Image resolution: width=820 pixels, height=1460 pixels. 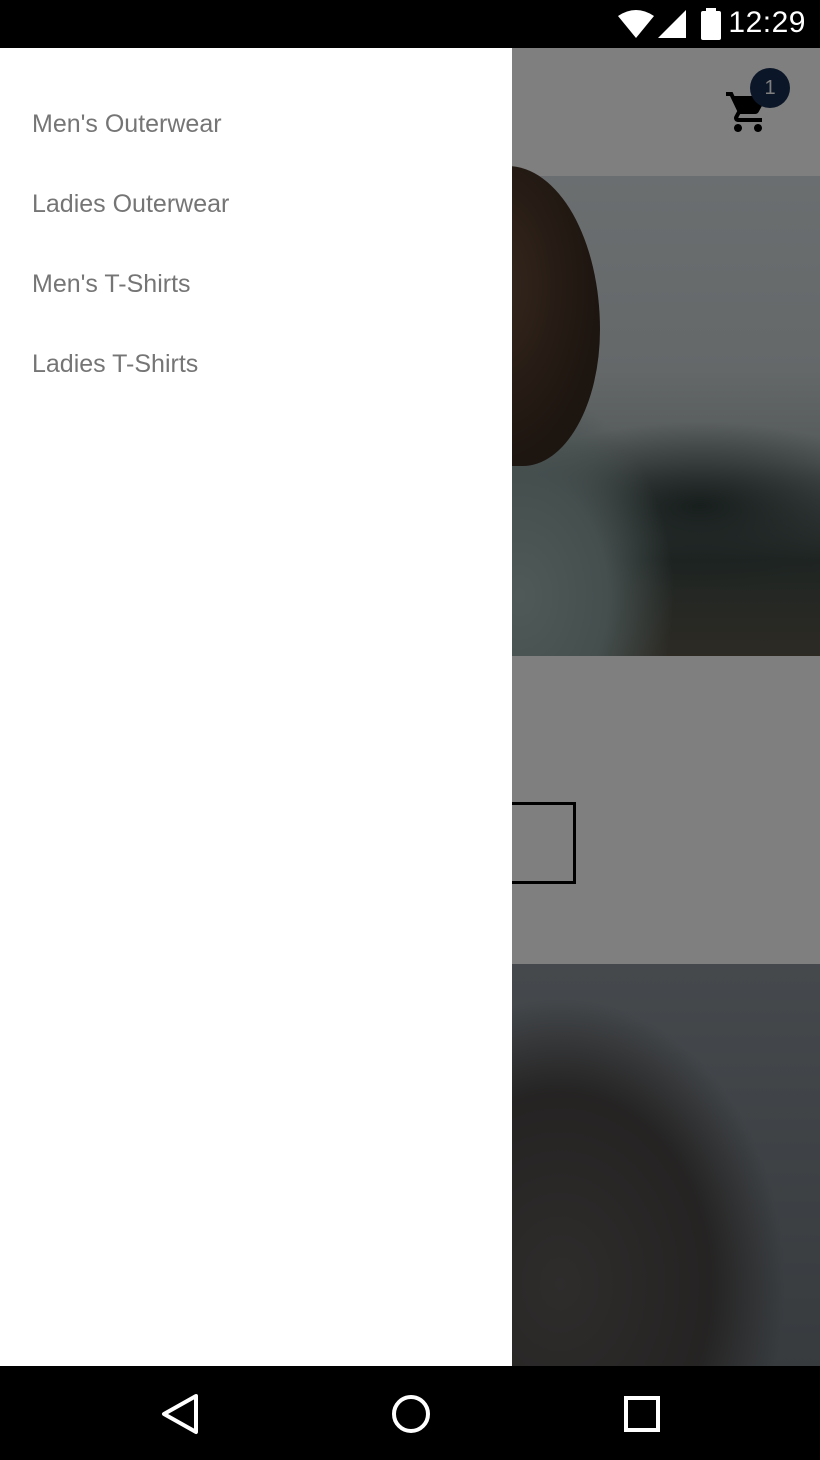 I want to click on status-bar: 12:29, so click(x=410, y=24).